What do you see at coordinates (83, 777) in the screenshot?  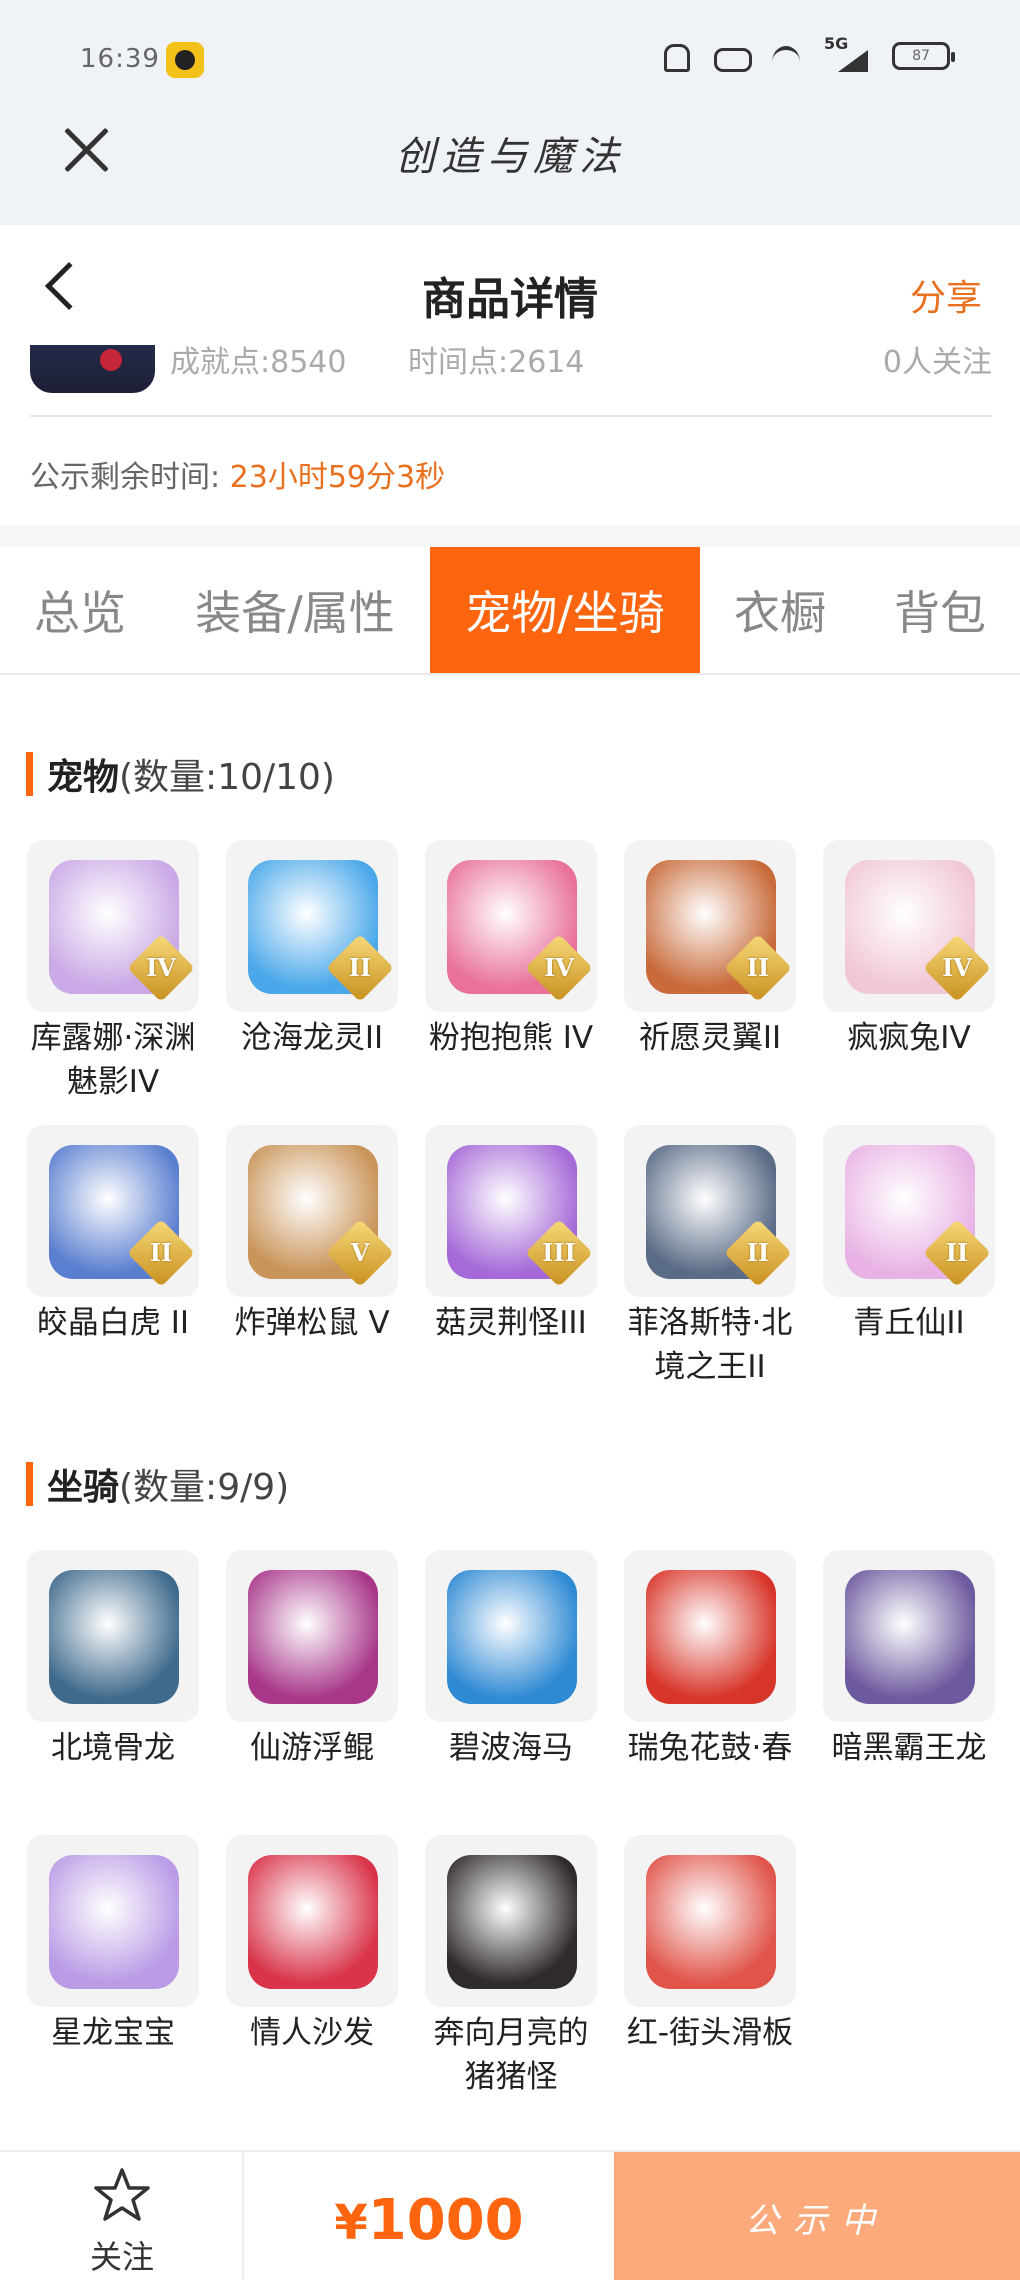 I see `pets-title: 宠物` at bounding box center [83, 777].